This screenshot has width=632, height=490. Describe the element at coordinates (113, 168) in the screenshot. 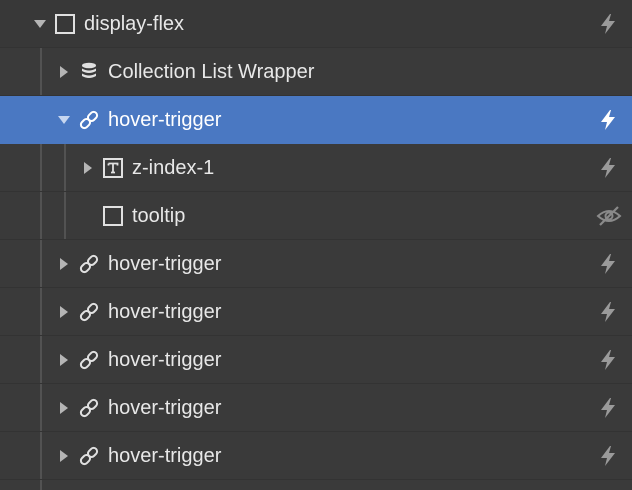

I see `text-block-icon` at that location.